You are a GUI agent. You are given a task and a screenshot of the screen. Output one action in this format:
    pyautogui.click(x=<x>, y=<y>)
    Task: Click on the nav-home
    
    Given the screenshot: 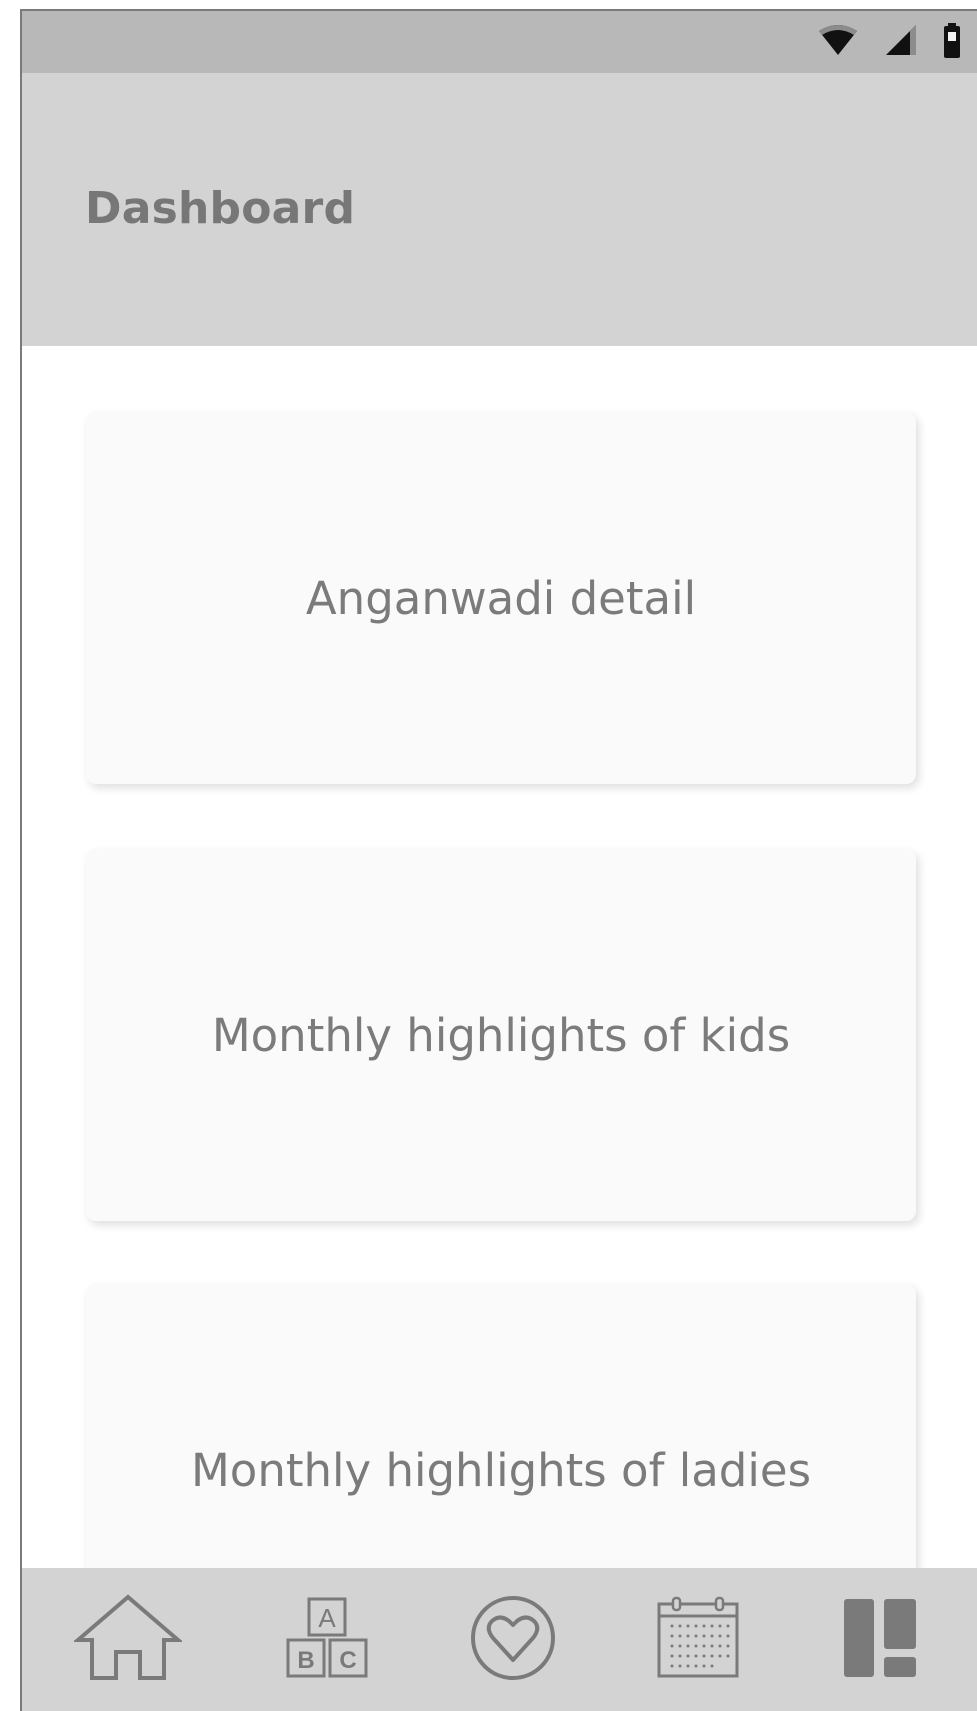 What is the action you would take?
    pyautogui.click(x=128, y=1640)
    